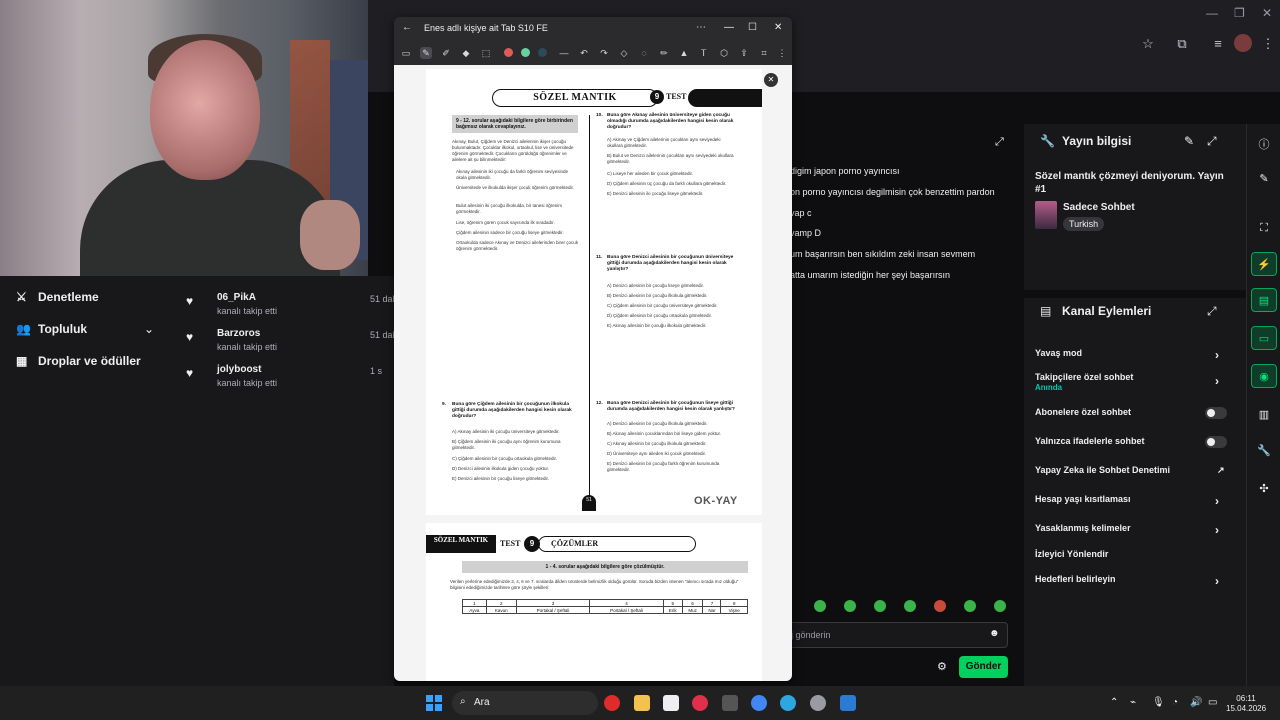 This screenshot has height=720, width=1280. Describe the element at coordinates (1212, 702) in the screenshot. I see `battery-icon: ▭` at that location.